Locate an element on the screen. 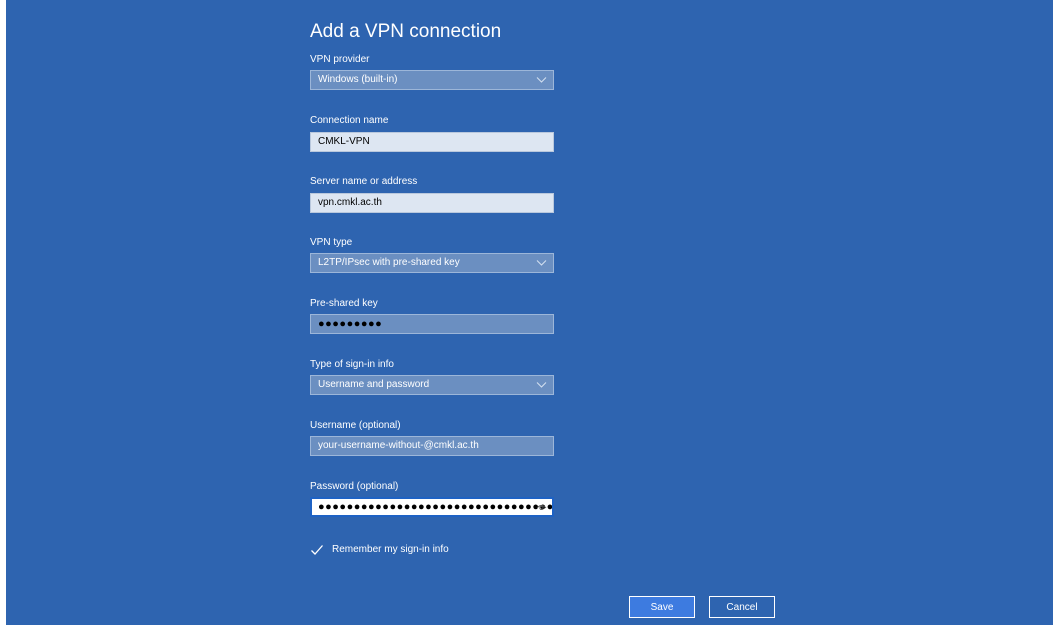 The image size is (1059, 630). username-label: Username (optional) is located at coordinates (355, 425).